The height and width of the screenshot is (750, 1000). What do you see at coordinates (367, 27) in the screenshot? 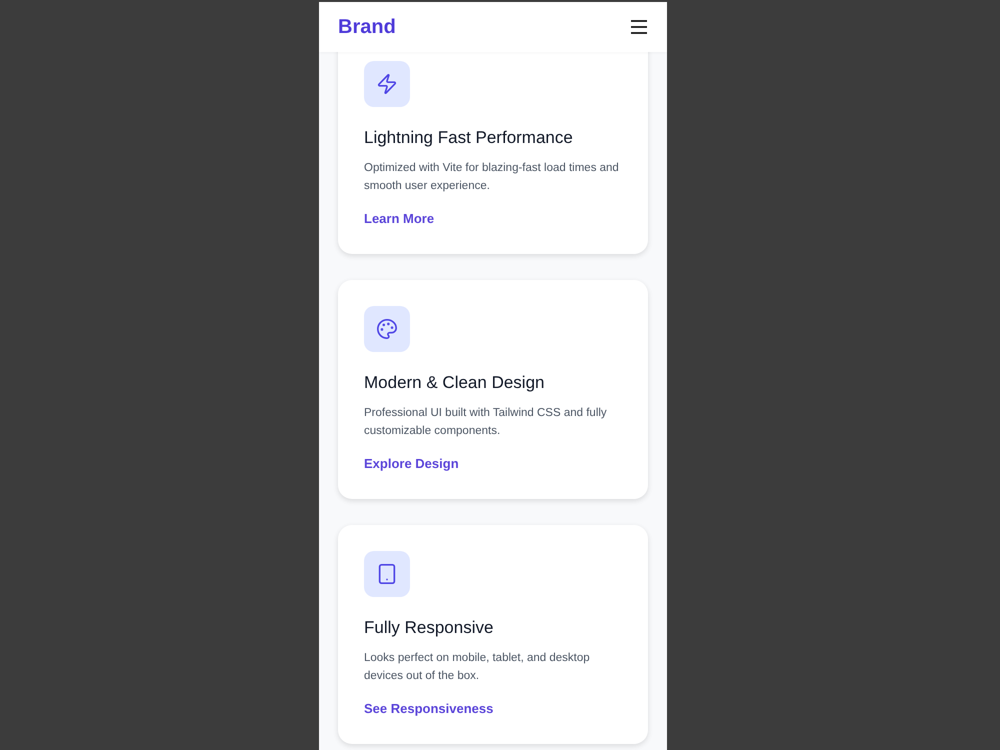
I see `brand-logo: Brand` at bounding box center [367, 27].